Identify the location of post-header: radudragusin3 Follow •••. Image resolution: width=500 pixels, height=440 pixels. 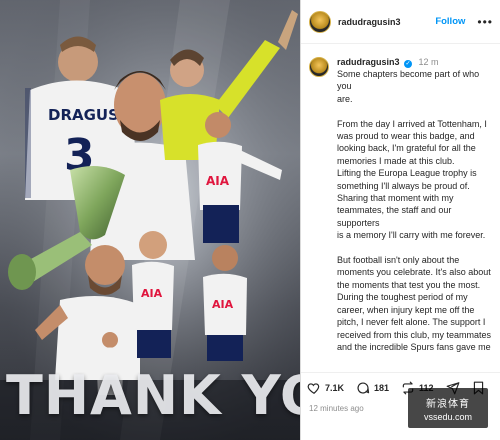
(400, 22).